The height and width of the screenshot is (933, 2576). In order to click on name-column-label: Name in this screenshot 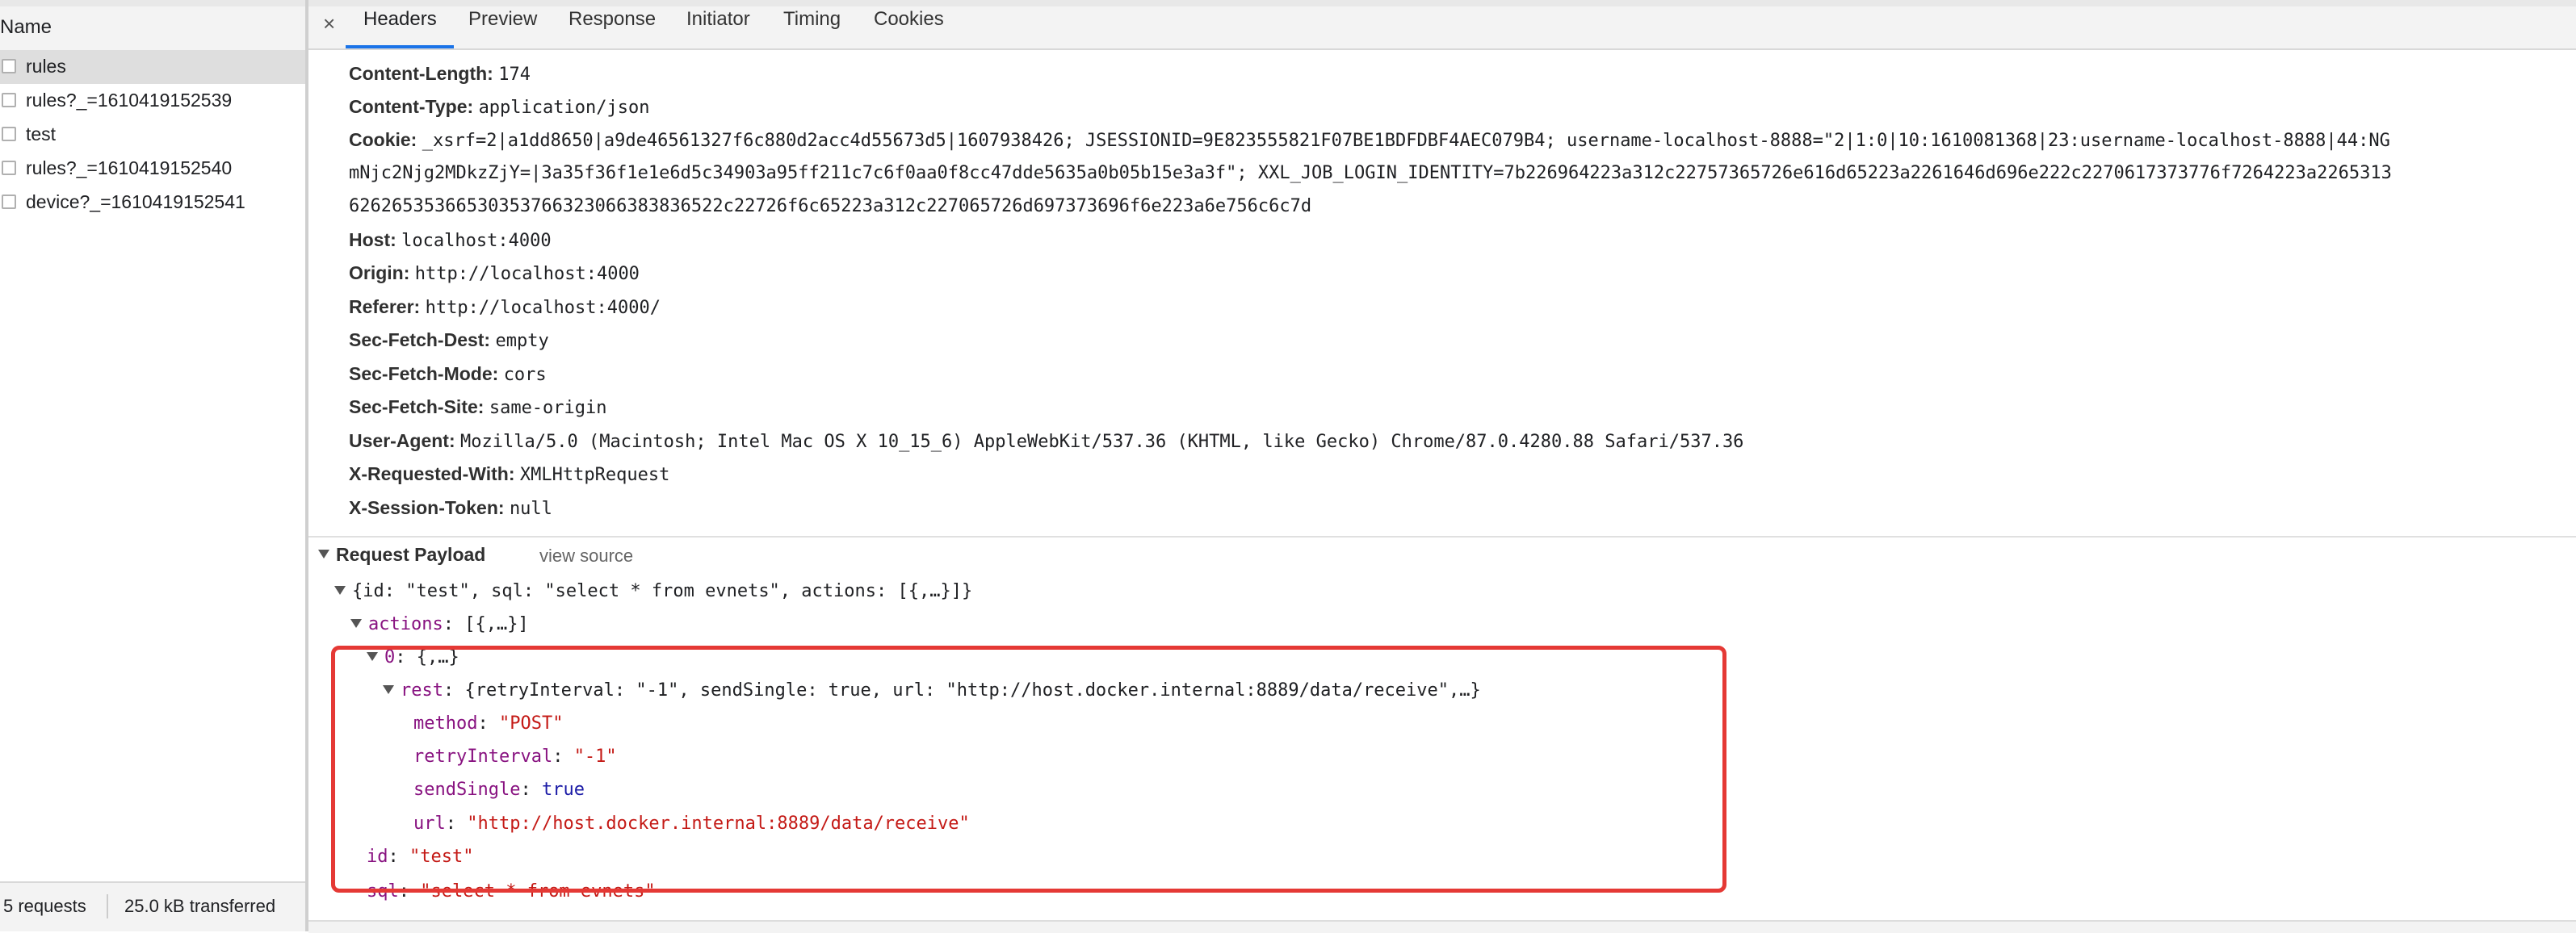, I will do `click(26, 27)`.